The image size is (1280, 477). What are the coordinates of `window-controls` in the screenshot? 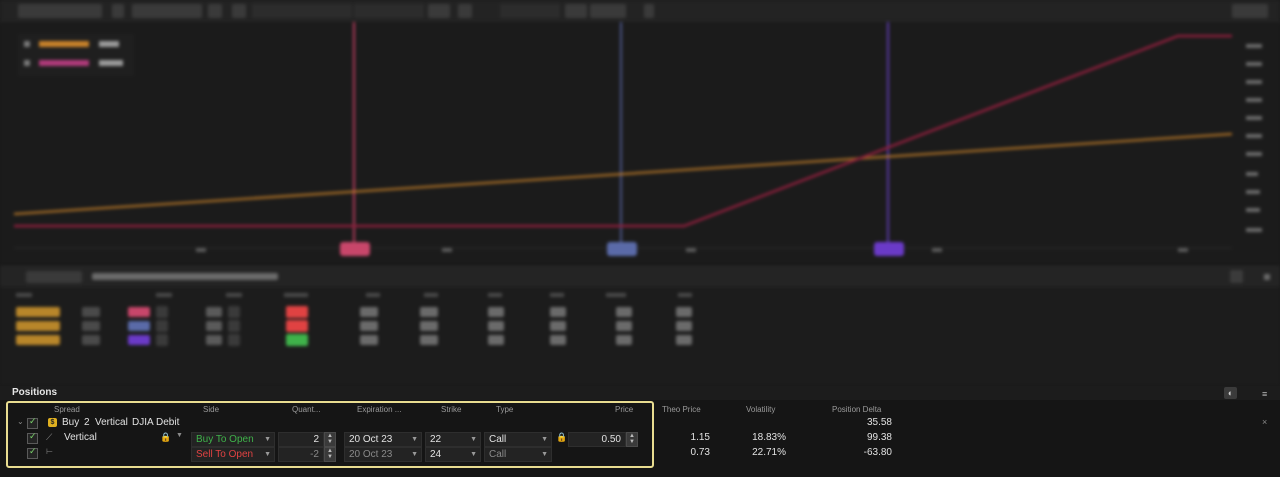 It's located at (1250, 11).